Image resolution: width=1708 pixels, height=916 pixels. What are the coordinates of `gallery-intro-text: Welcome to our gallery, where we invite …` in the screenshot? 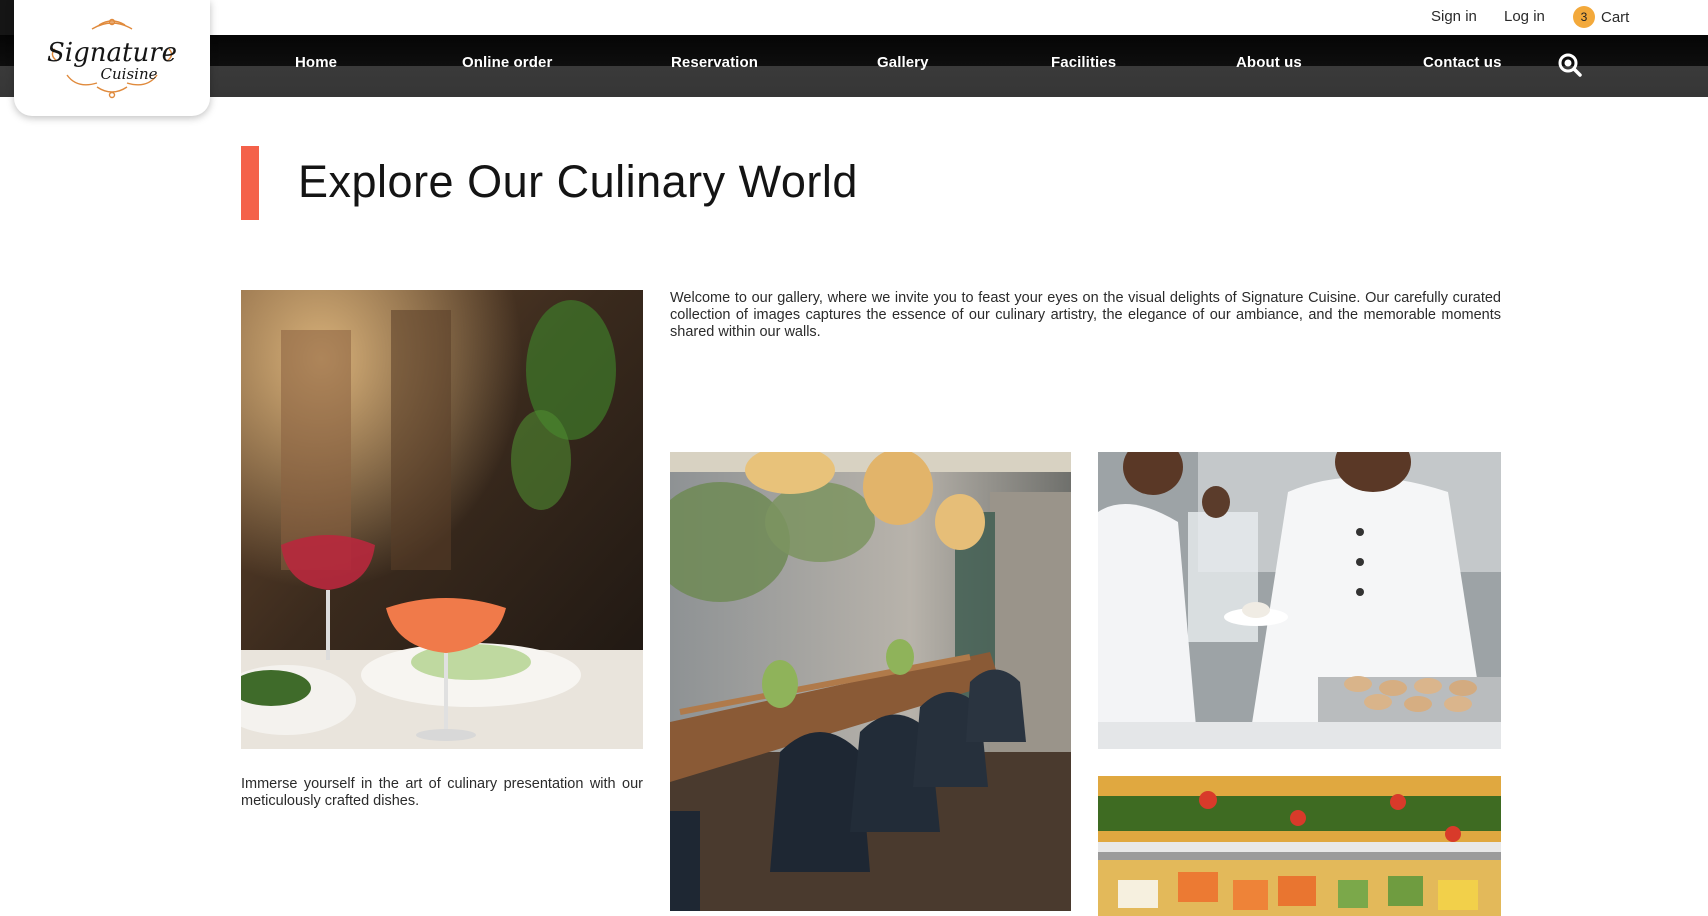 It's located at (1085, 315).